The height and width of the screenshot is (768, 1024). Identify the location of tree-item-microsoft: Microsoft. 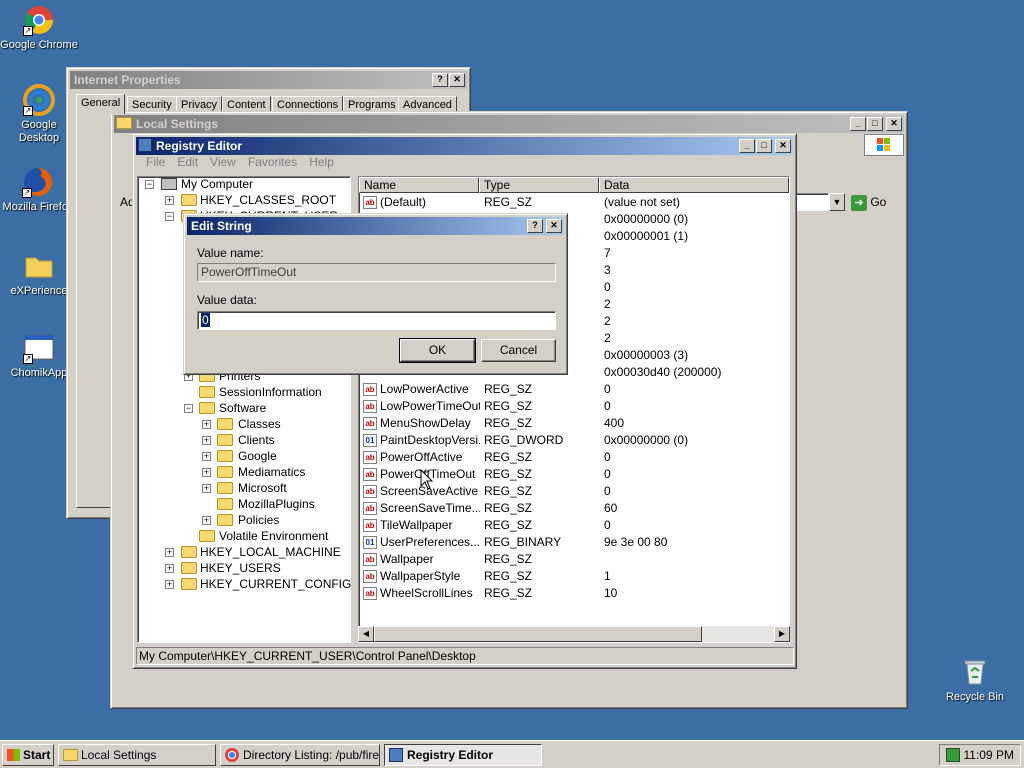
(262, 488).